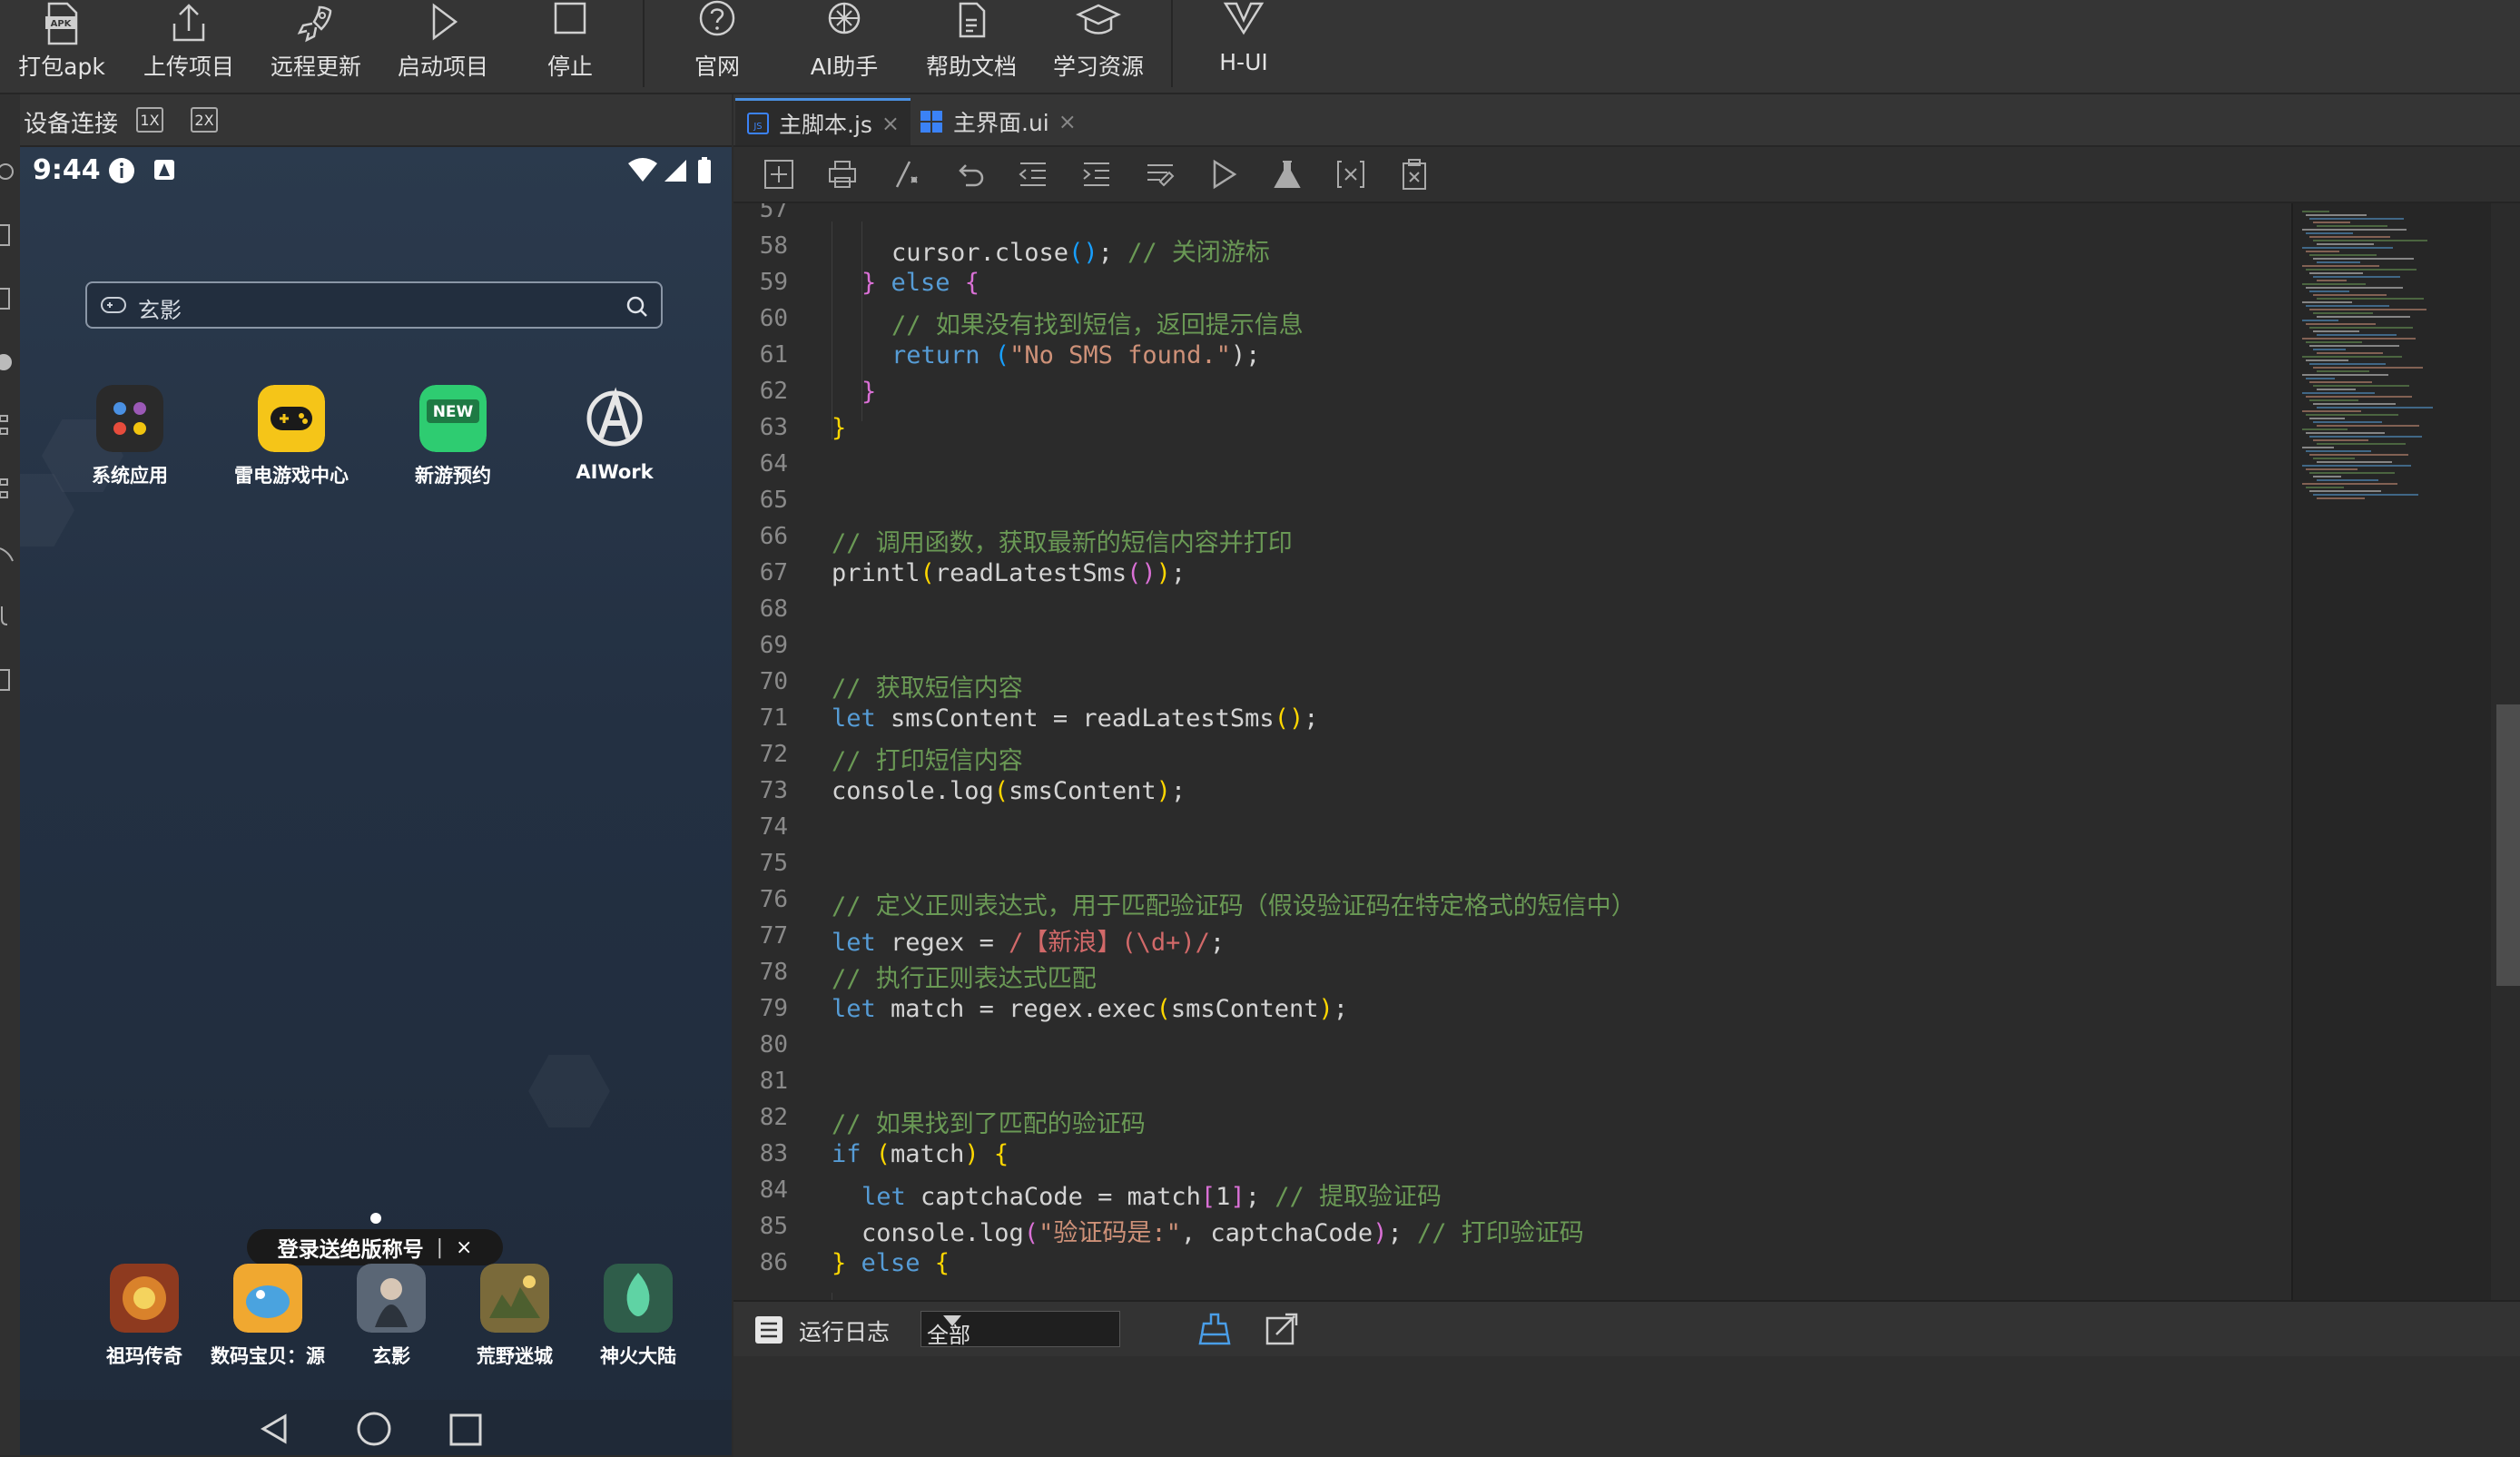 The height and width of the screenshot is (1457, 2520). I want to click on indent-button, so click(1096, 174).